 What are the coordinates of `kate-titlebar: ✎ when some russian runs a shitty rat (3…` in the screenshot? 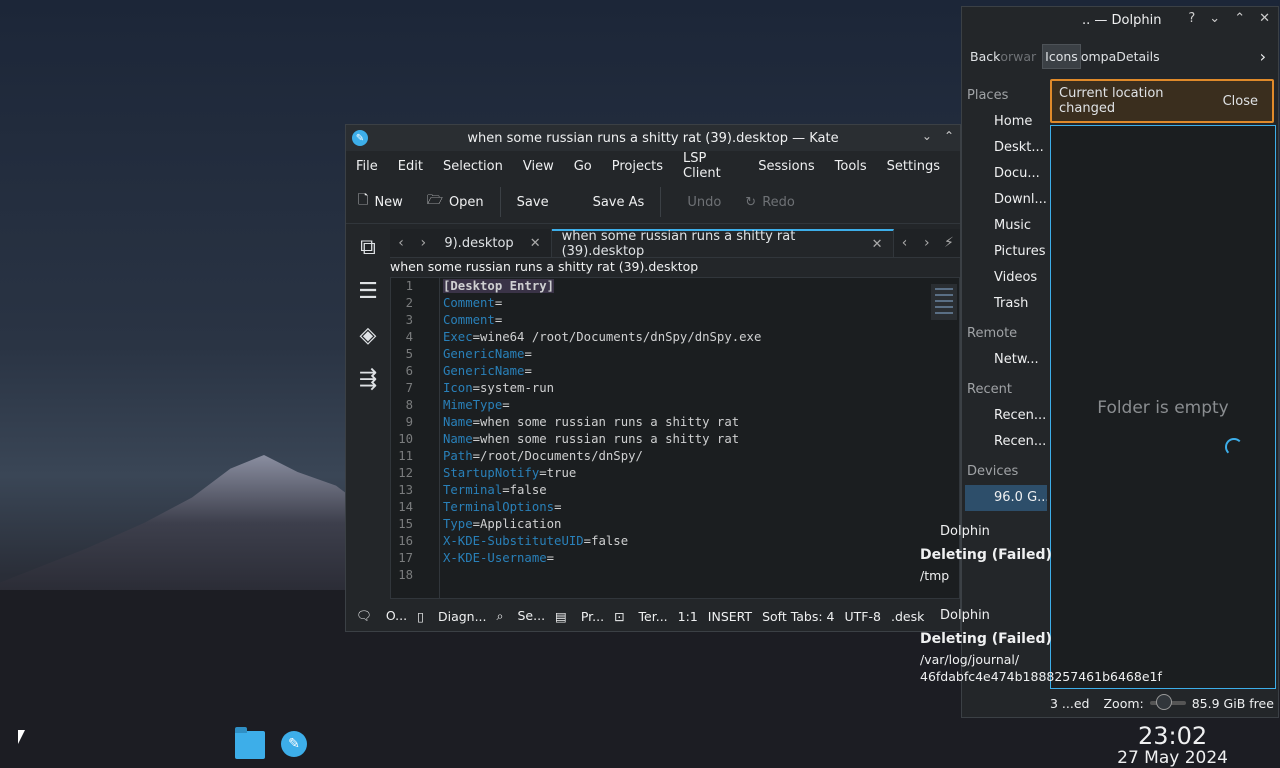 It's located at (653, 138).